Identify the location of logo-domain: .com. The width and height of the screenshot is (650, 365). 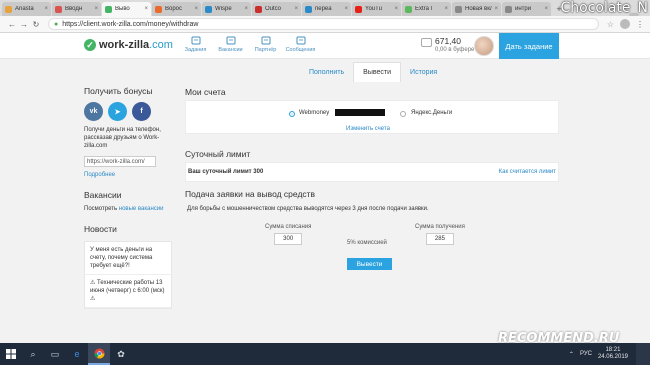
(161, 45).